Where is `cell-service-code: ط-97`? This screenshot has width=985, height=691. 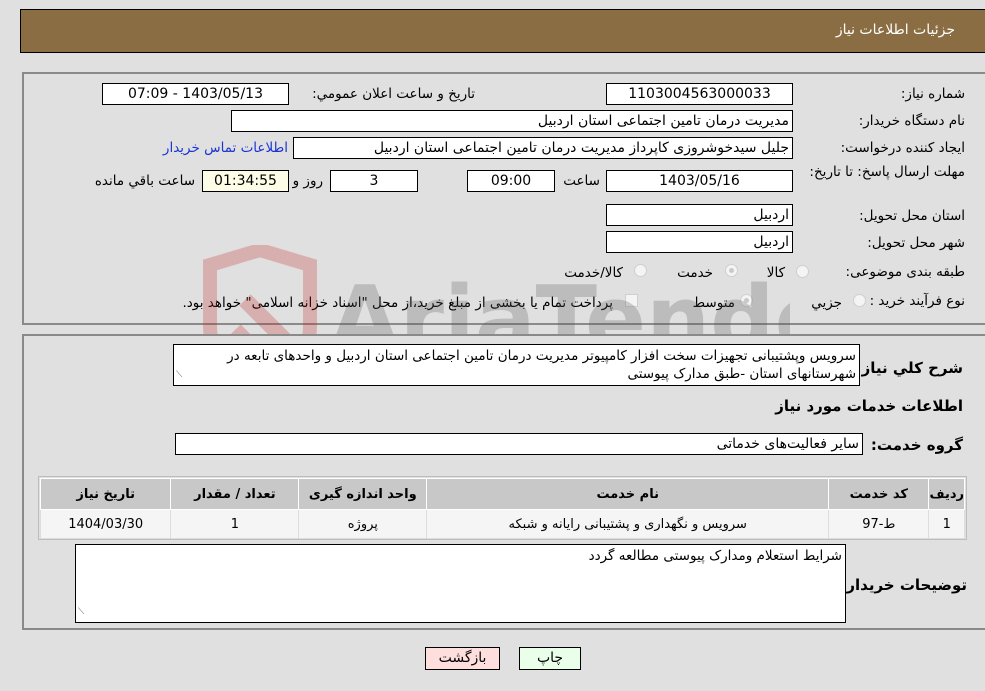
cell-service-code: ط-97 is located at coordinates (879, 524).